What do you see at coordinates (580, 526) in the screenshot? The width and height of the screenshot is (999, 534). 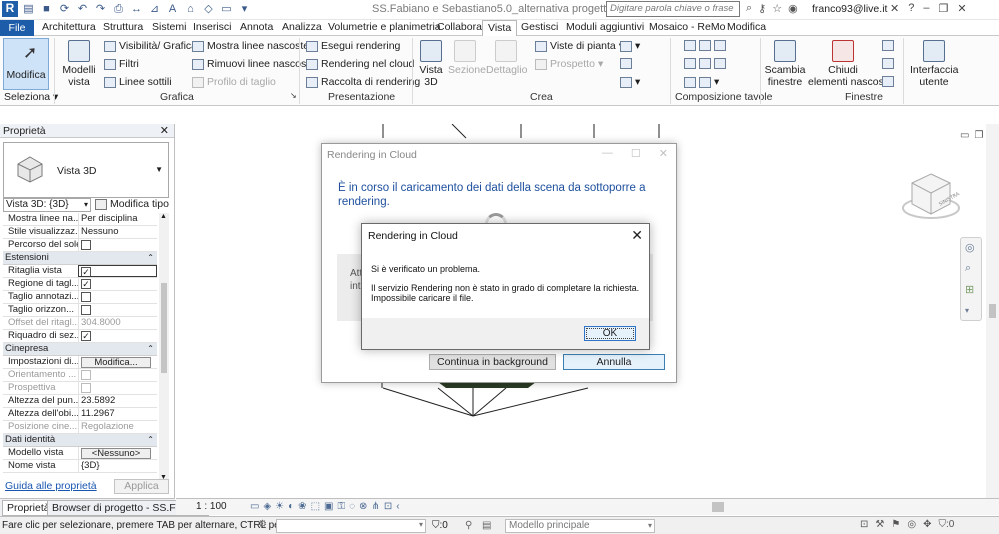 I see `design-option-dropdown: Modello principale ▾` at bounding box center [580, 526].